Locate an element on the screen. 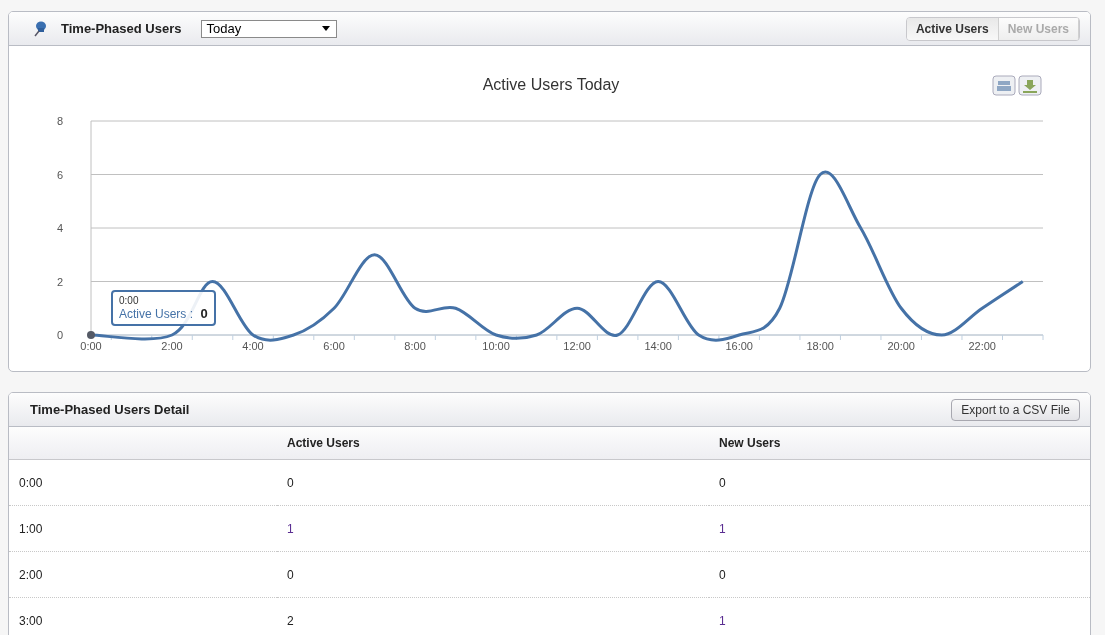 The height and width of the screenshot is (635, 1105). table-cell: 0:00 is located at coordinates (143, 483).